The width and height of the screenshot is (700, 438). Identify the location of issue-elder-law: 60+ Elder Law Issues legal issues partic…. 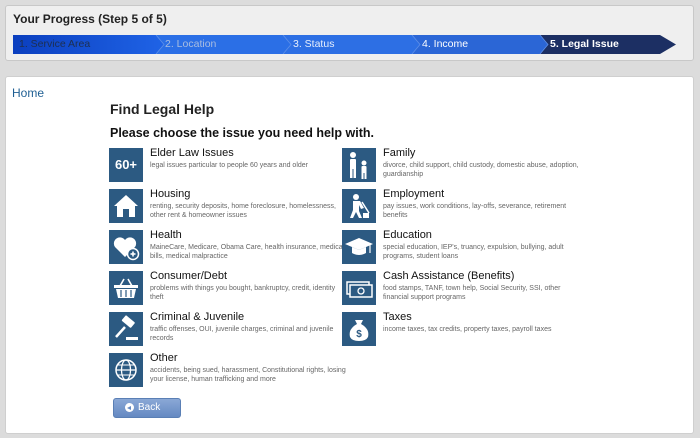
(219, 165).